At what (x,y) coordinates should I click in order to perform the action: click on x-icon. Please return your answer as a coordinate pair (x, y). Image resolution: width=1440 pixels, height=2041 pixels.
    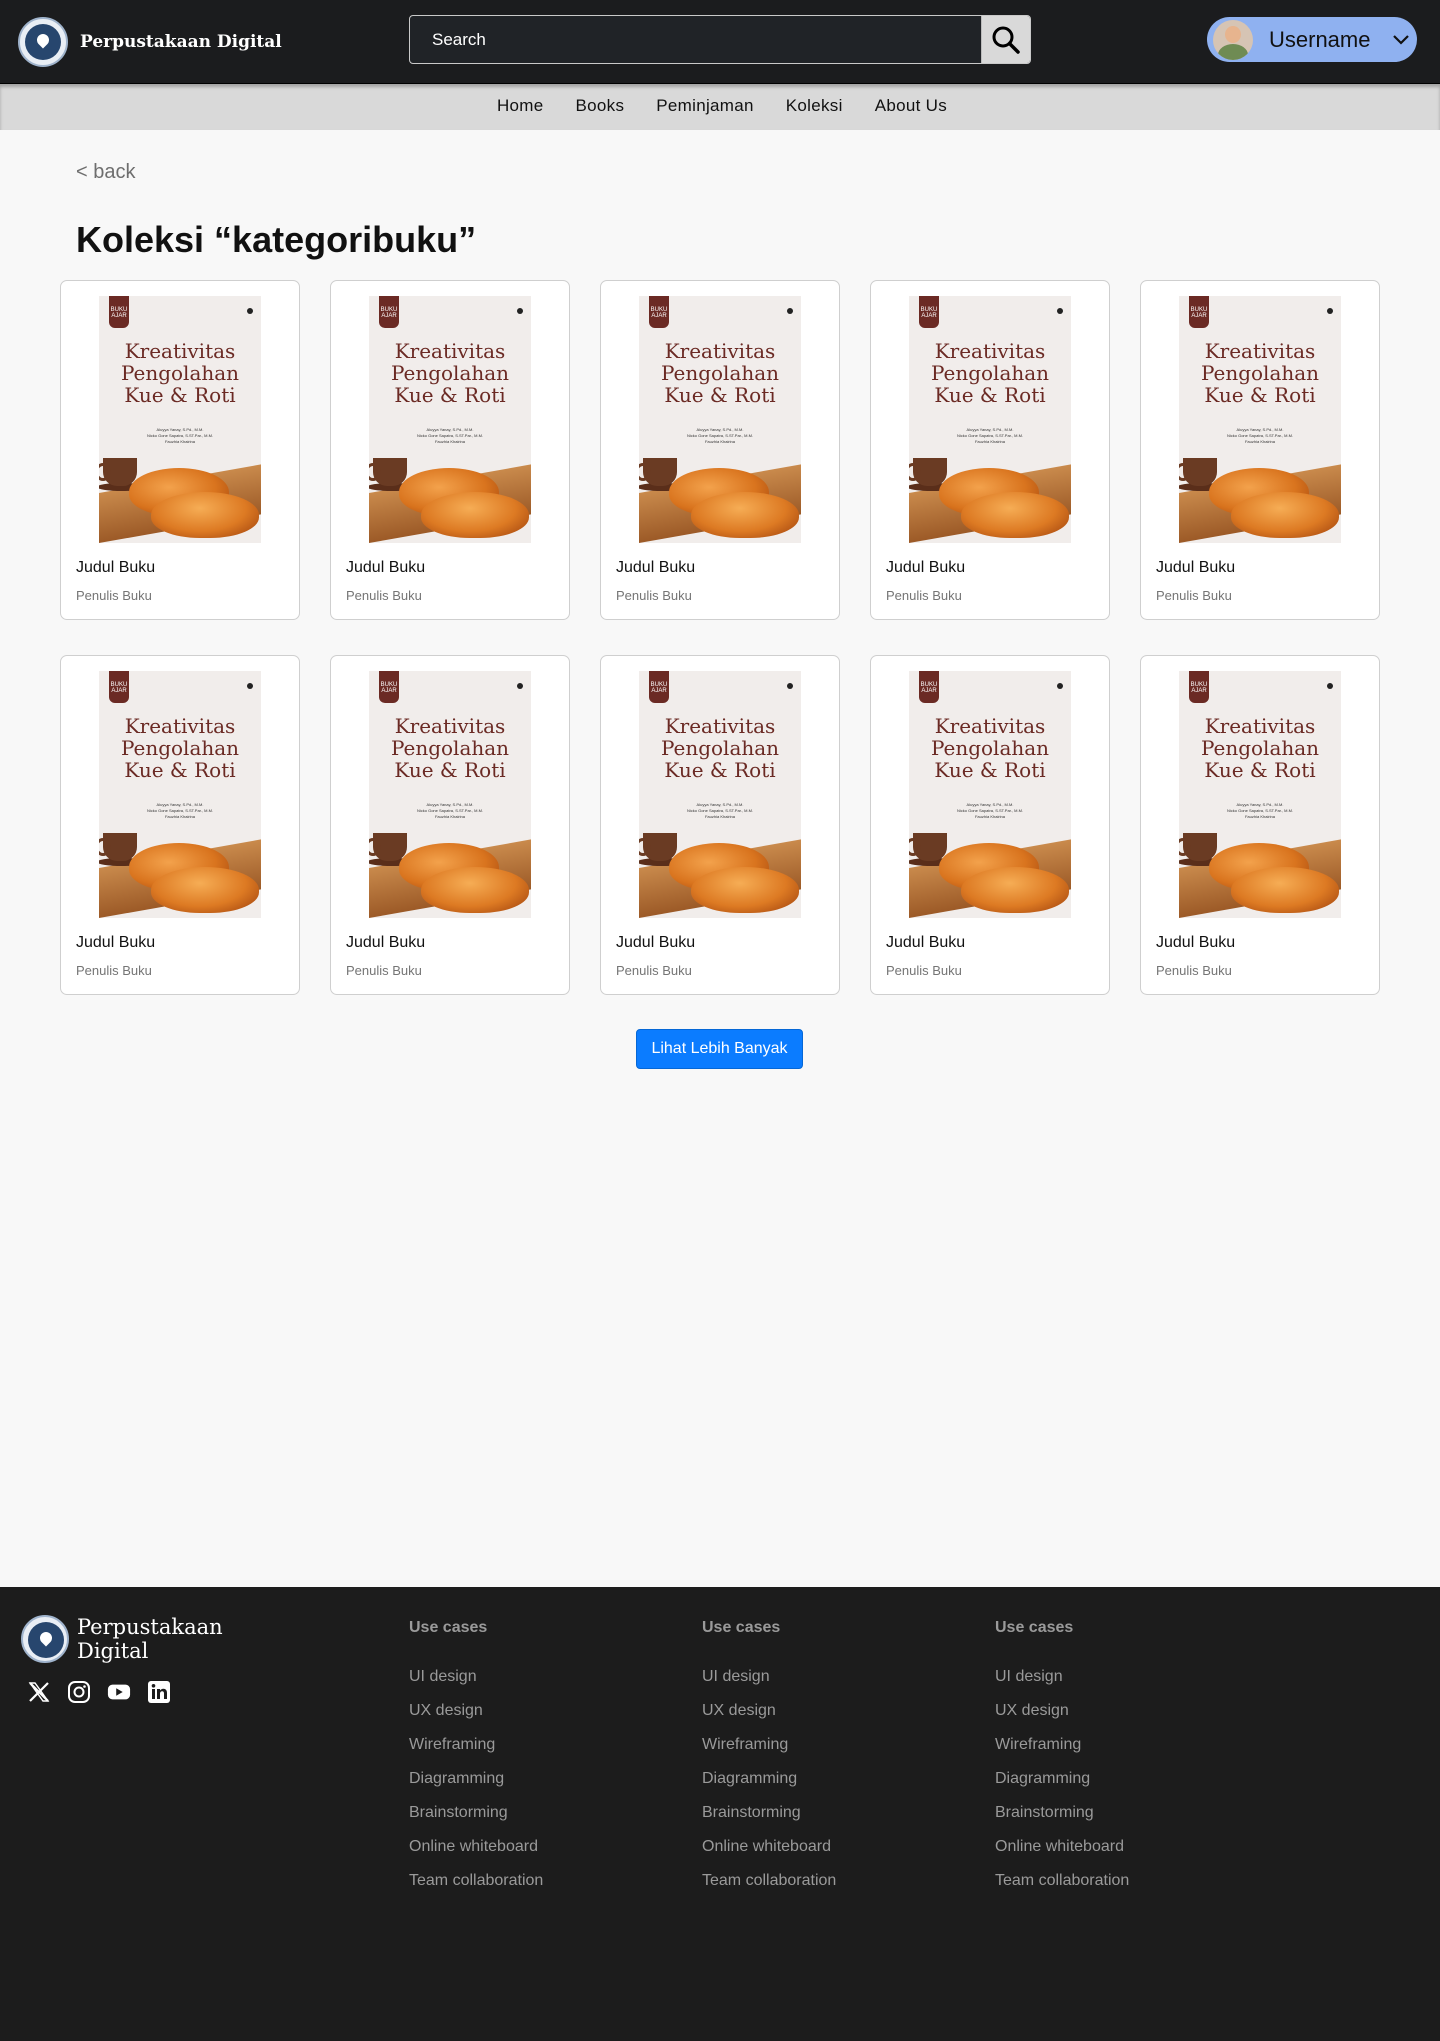
    Looking at the image, I should click on (39, 1692).